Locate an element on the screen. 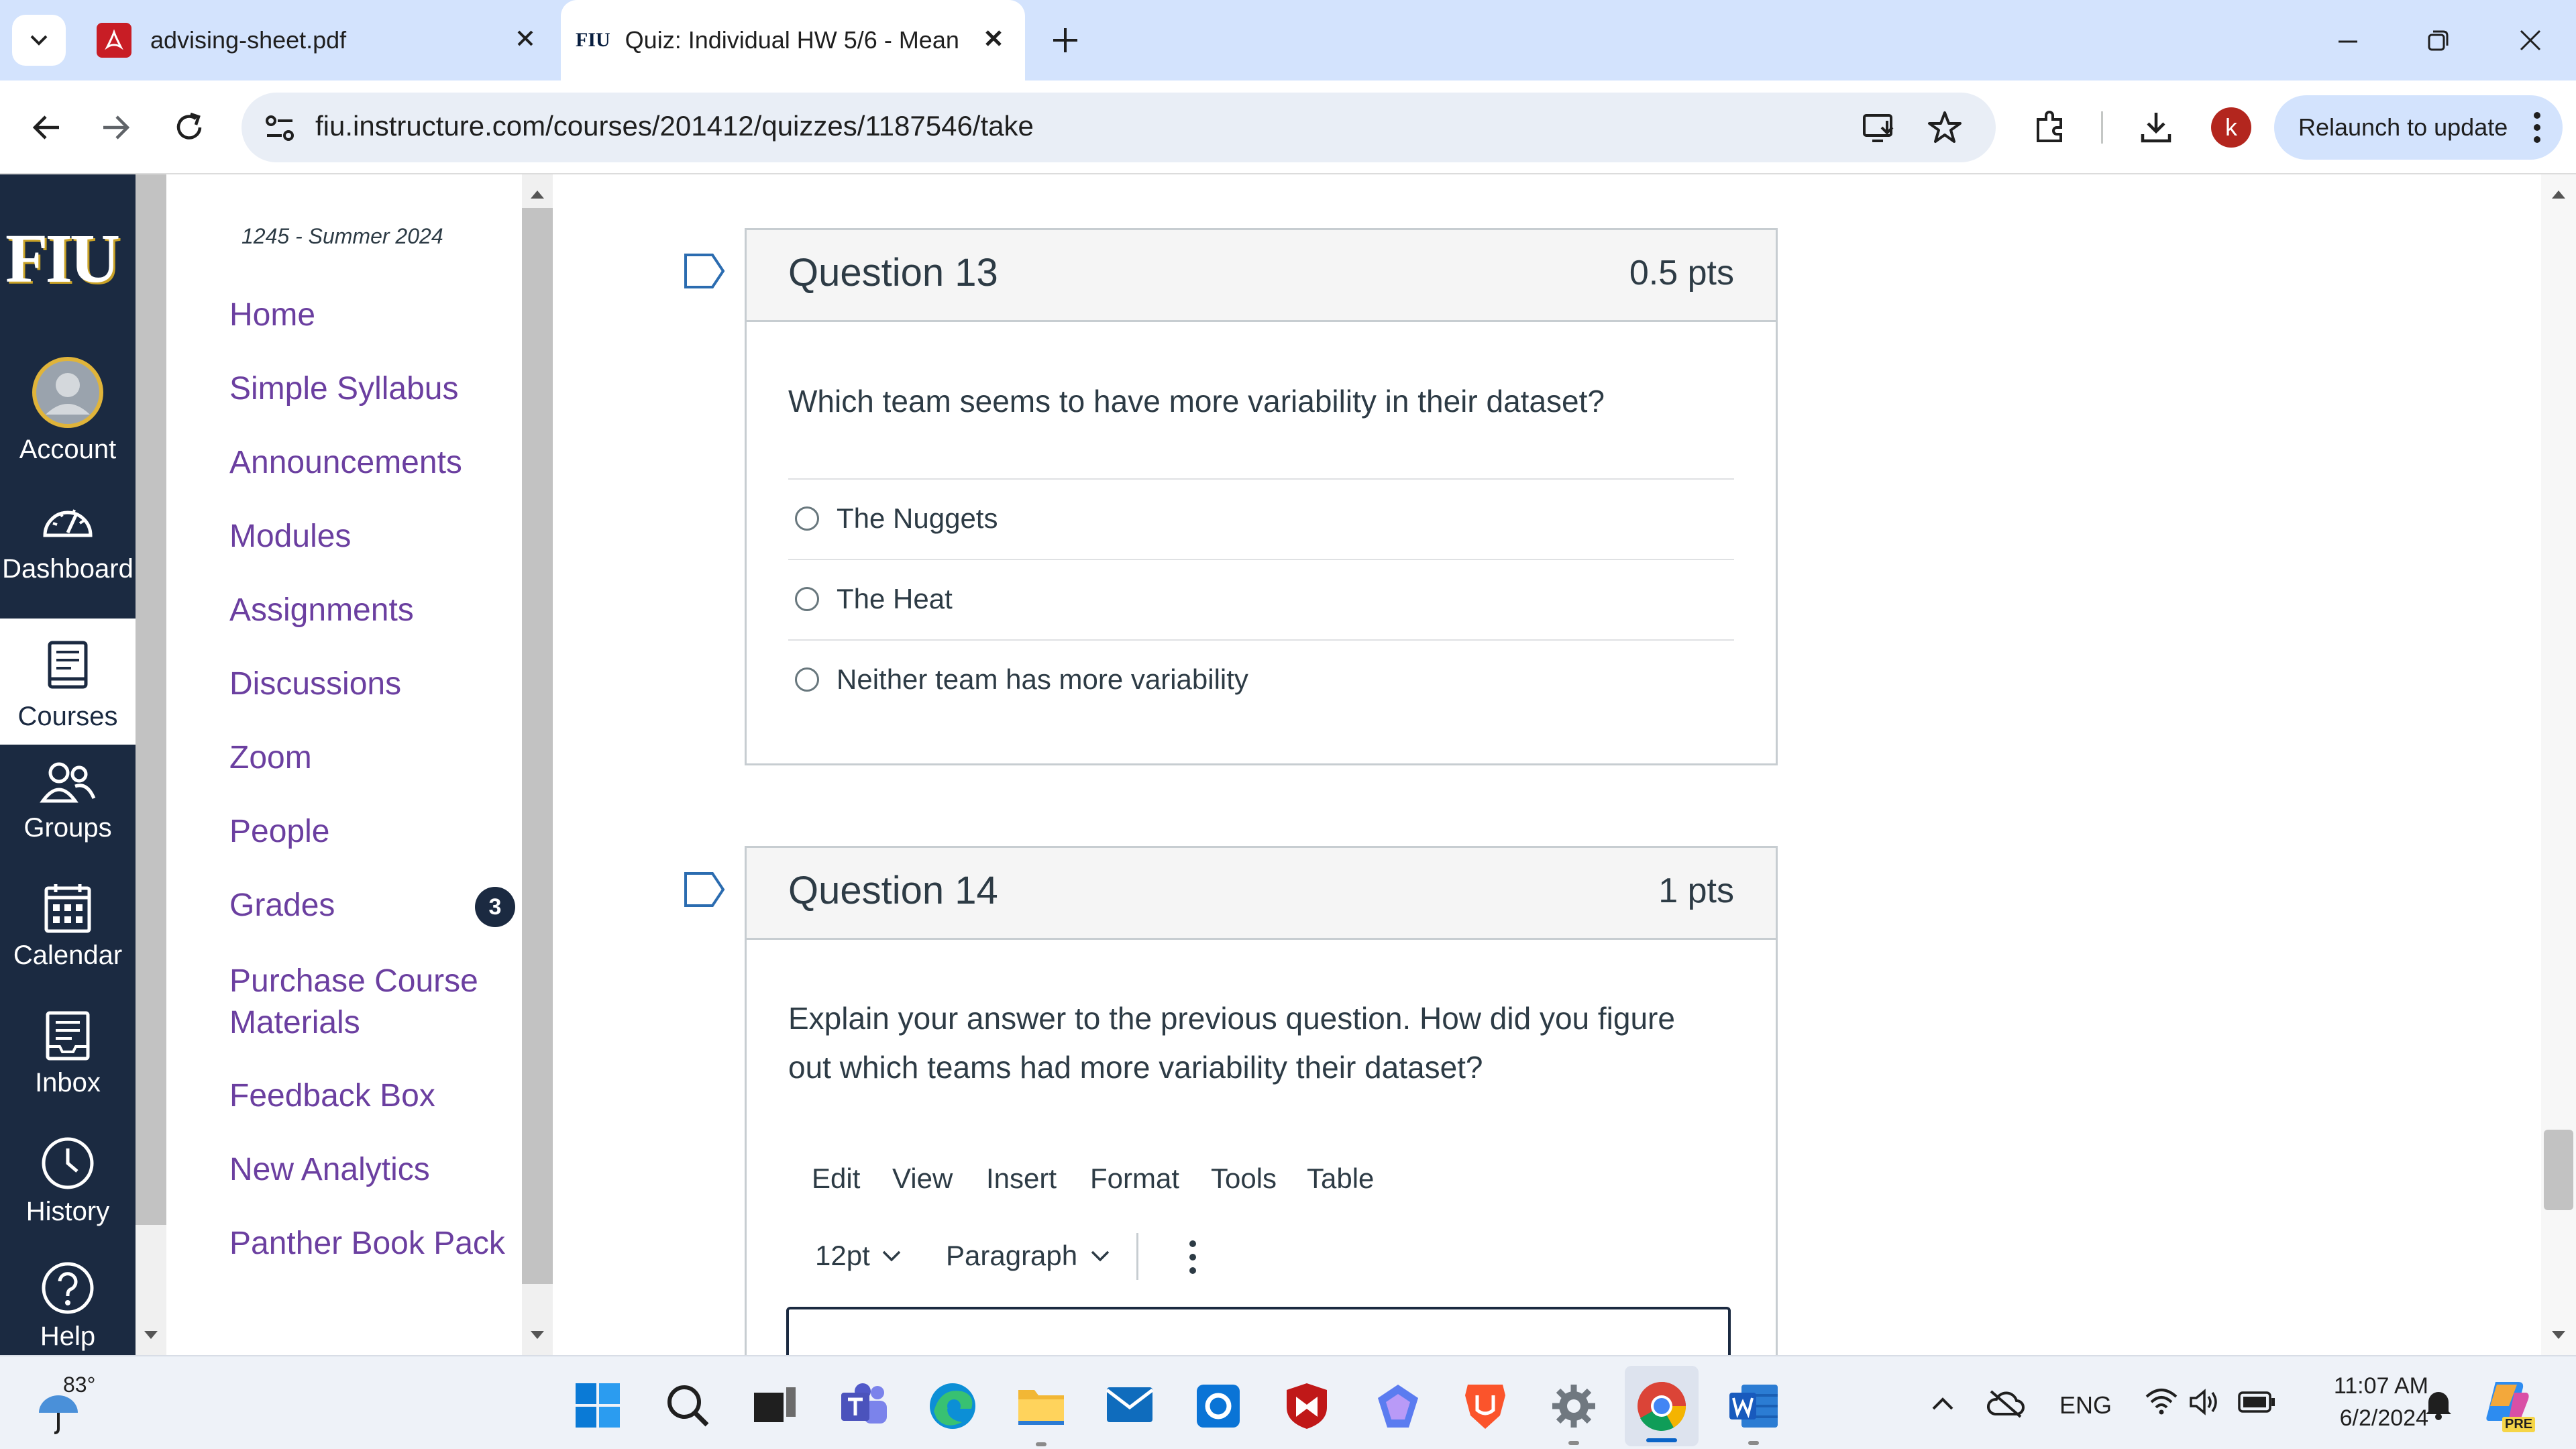  wifi-status is located at coordinates (2161, 1400).